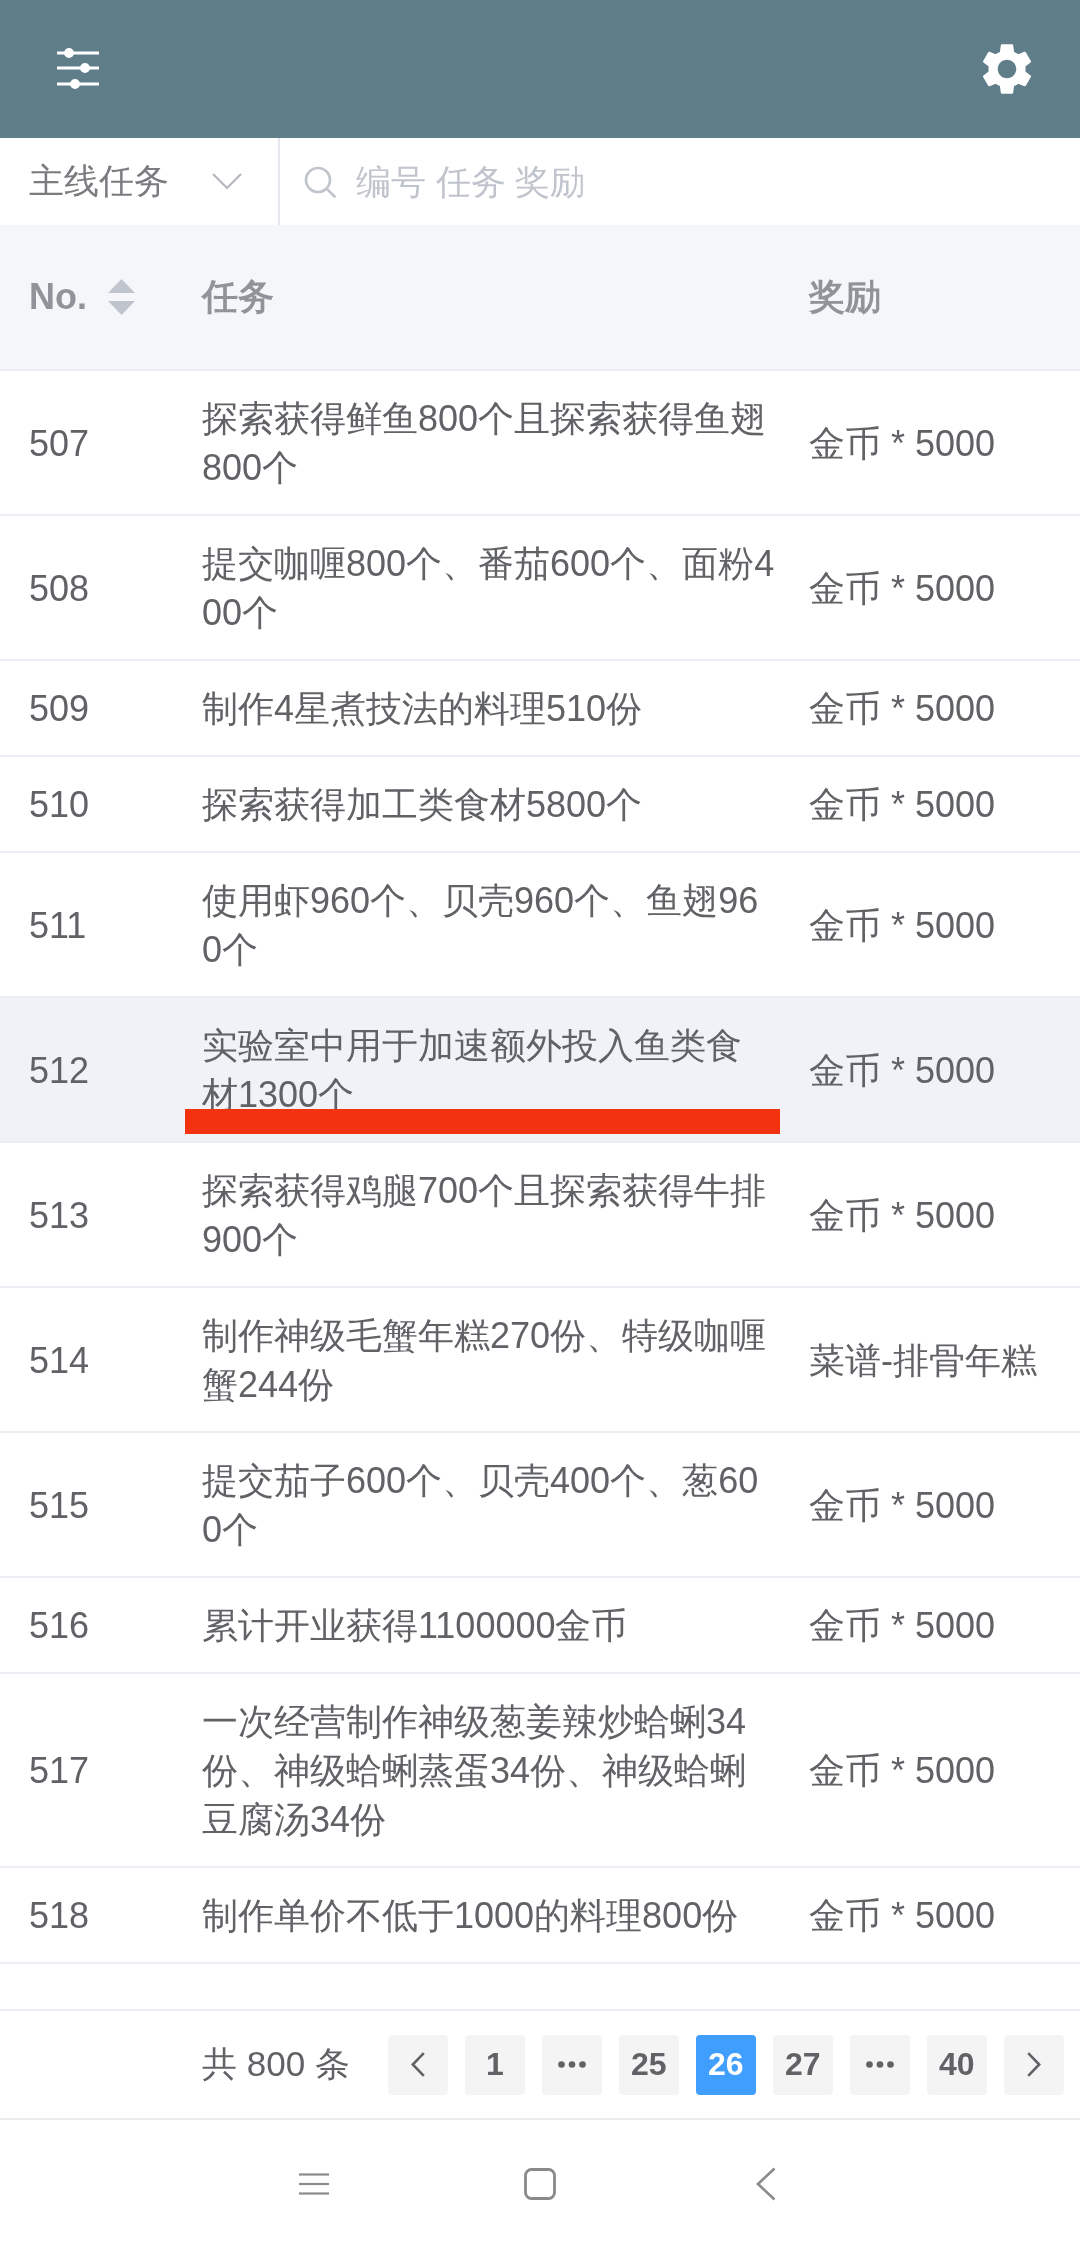 Image resolution: width=1080 pixels, height=2248 pixels. Describe the element at coordinates (59, 1360) in the screenshot. I see `task-number-text: 514` at that location.